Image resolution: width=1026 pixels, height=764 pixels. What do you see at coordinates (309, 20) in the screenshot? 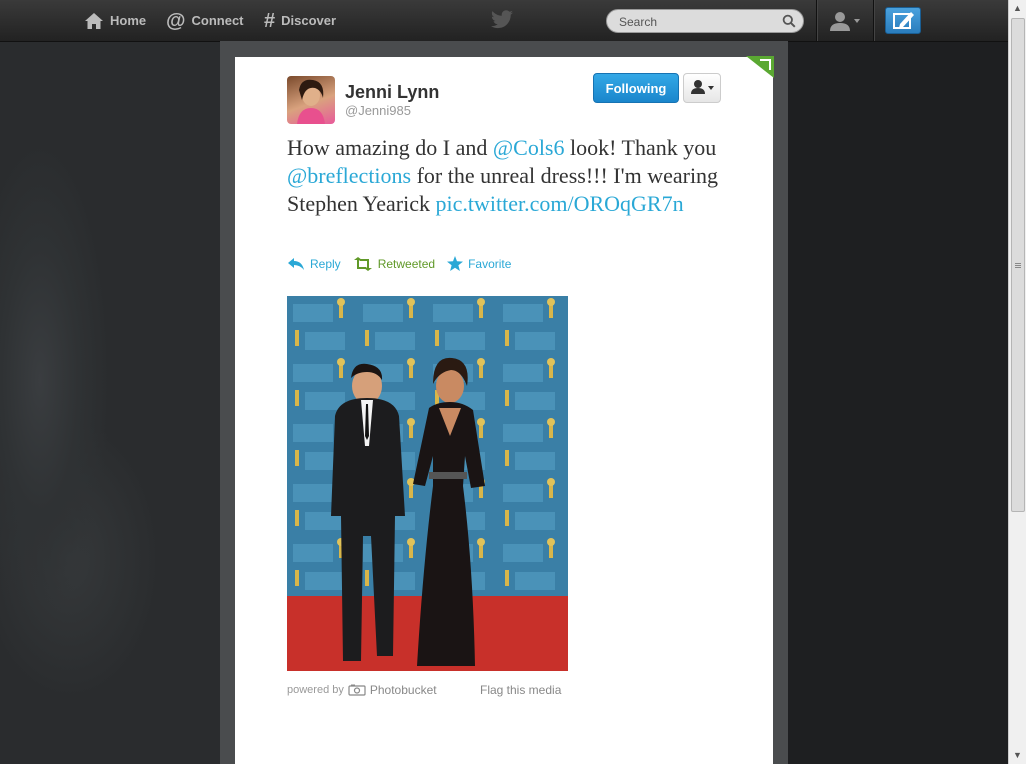
I see `nav-discover-label: Discover` at bounding box center [309, 20].